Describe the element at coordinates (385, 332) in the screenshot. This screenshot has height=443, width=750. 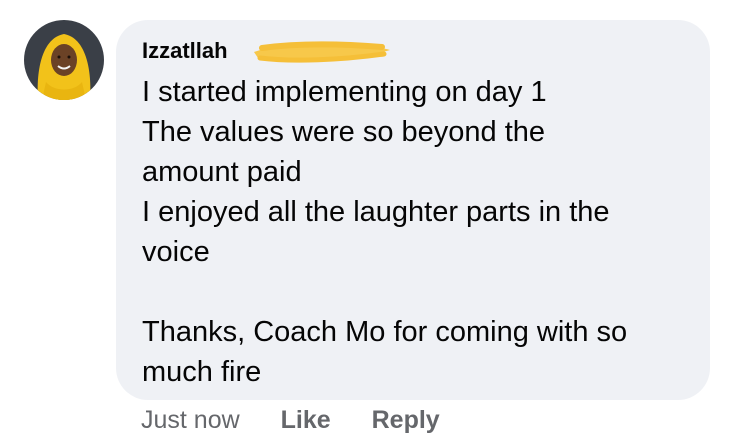
I see `comment-line: Thanks, Coach Mo for coming with so` at that location.